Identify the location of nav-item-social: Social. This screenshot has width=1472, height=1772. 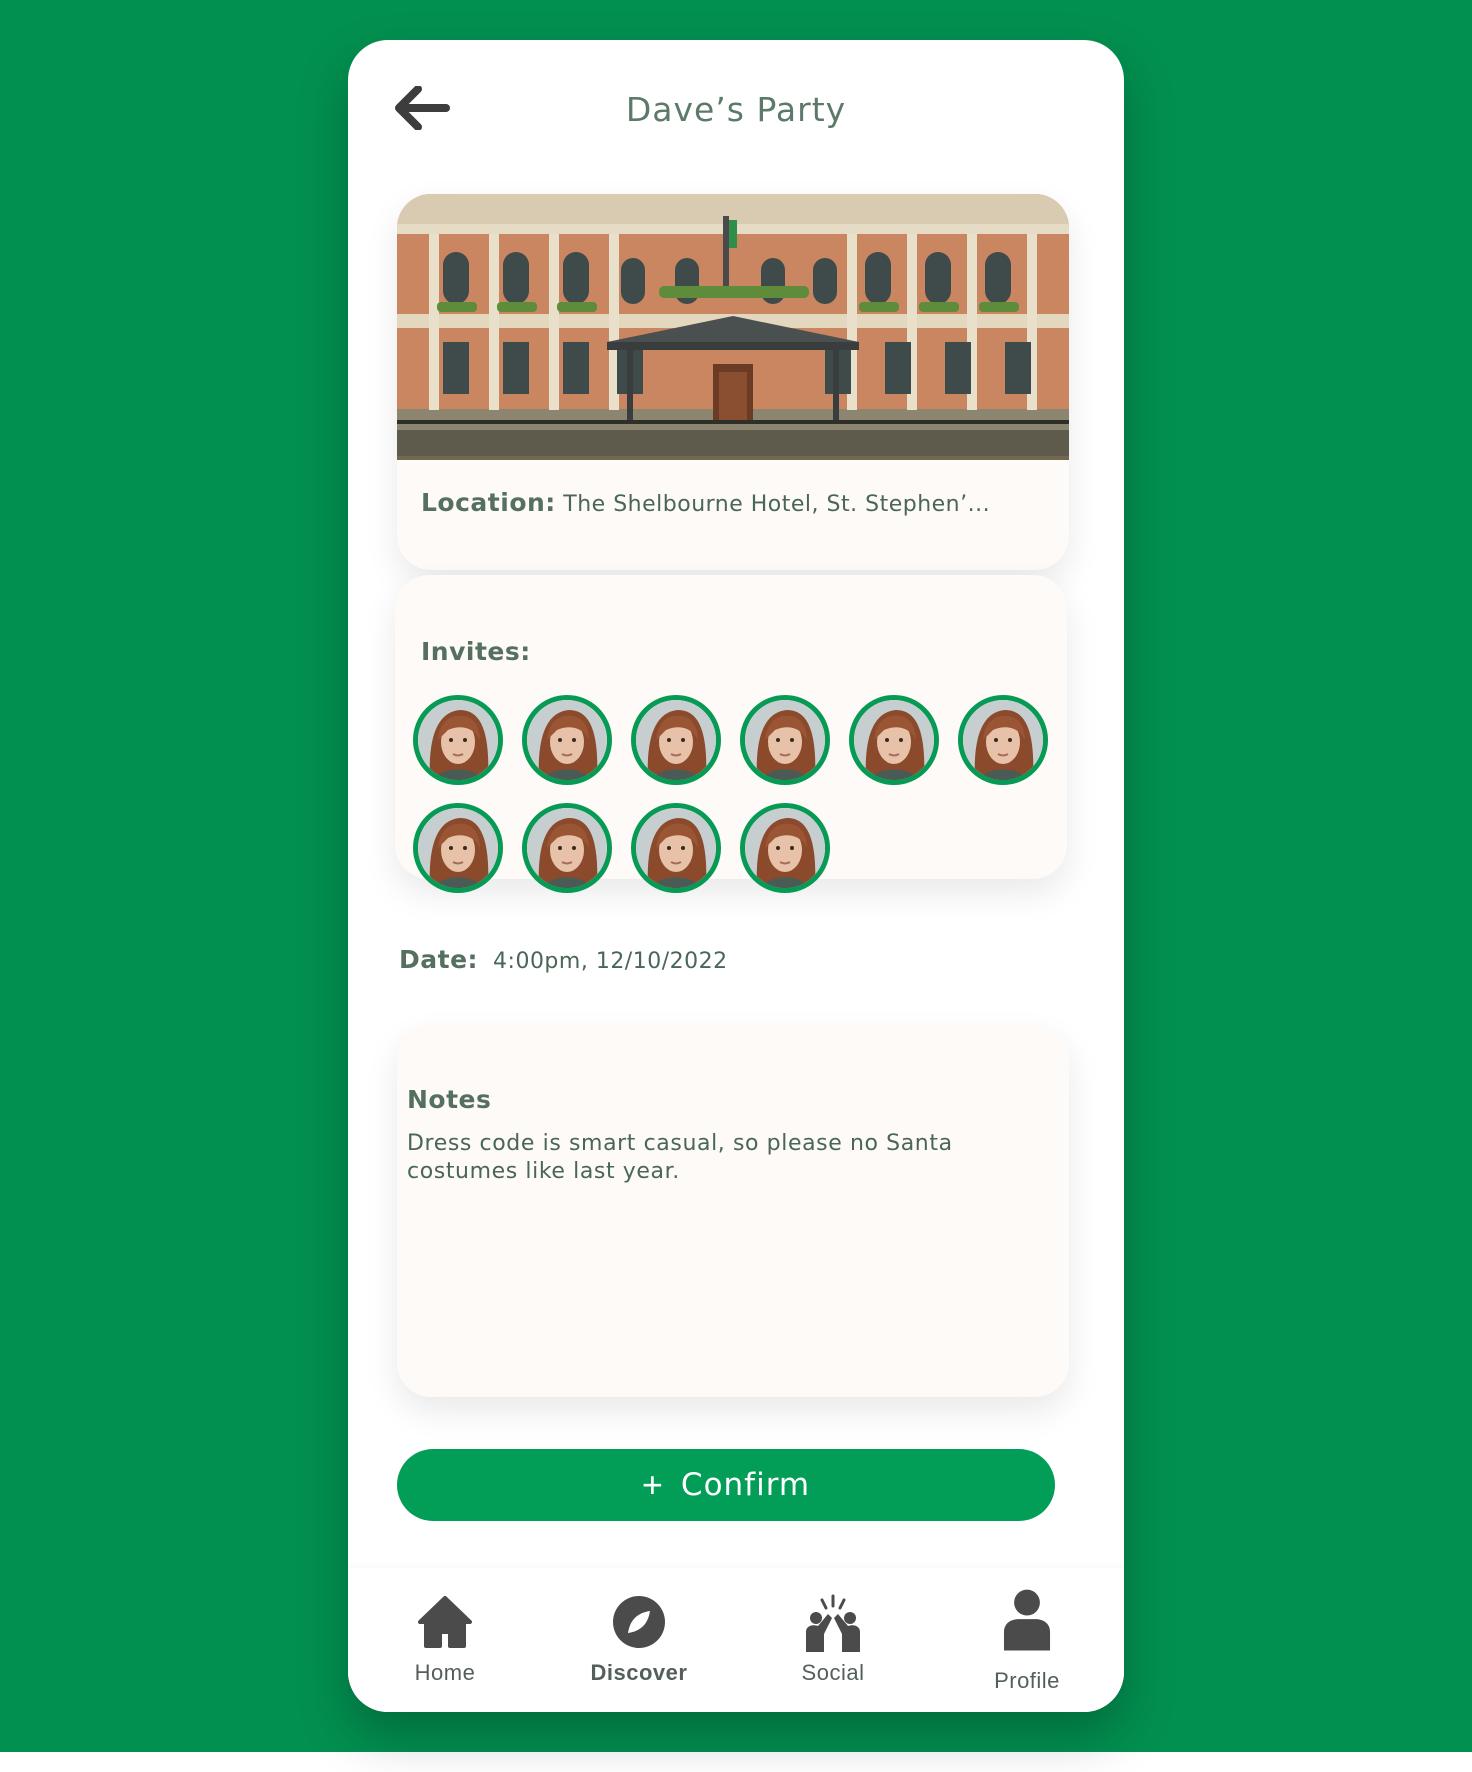
(833, 1640).